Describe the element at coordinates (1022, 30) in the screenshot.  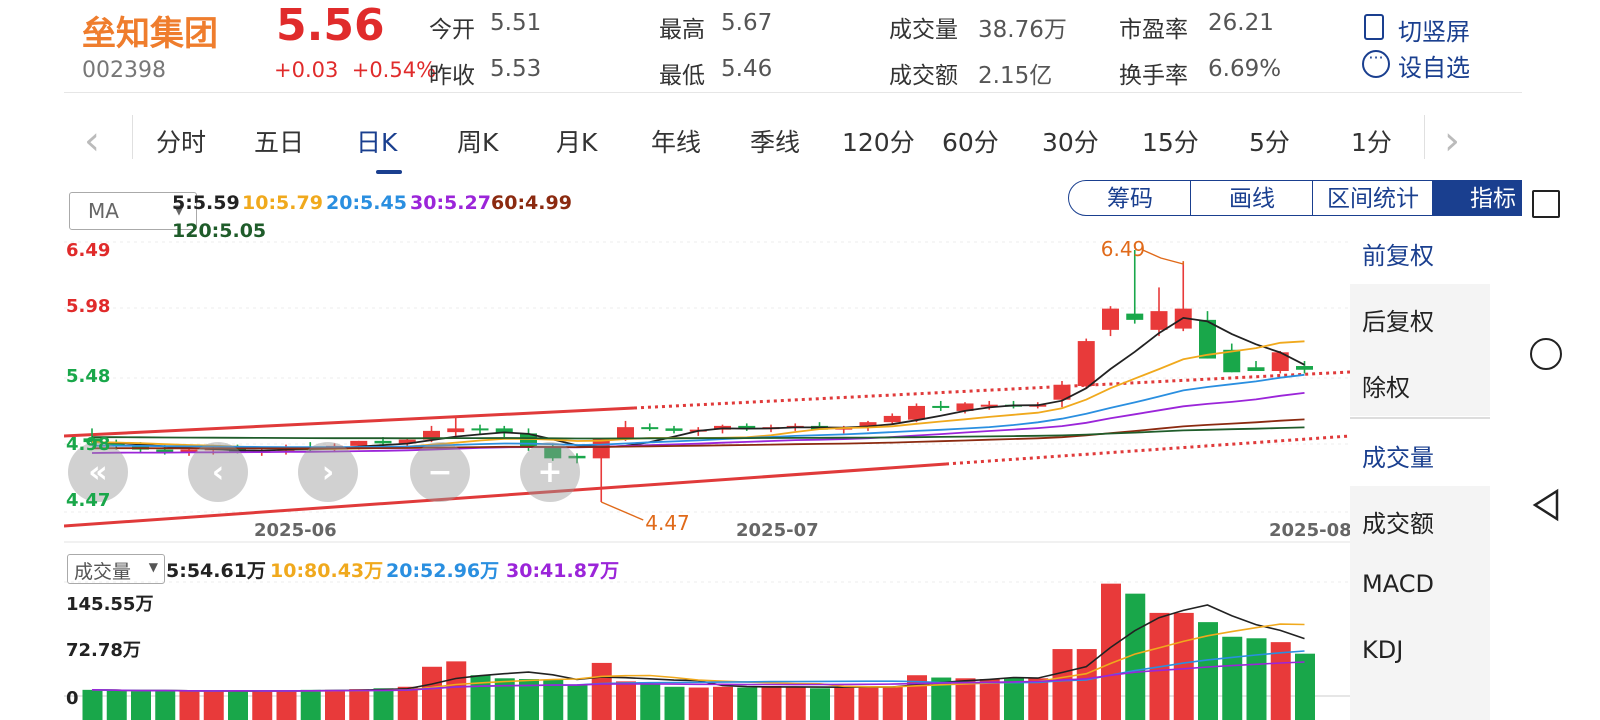
I see `volume-value: 38.76万` at that location.